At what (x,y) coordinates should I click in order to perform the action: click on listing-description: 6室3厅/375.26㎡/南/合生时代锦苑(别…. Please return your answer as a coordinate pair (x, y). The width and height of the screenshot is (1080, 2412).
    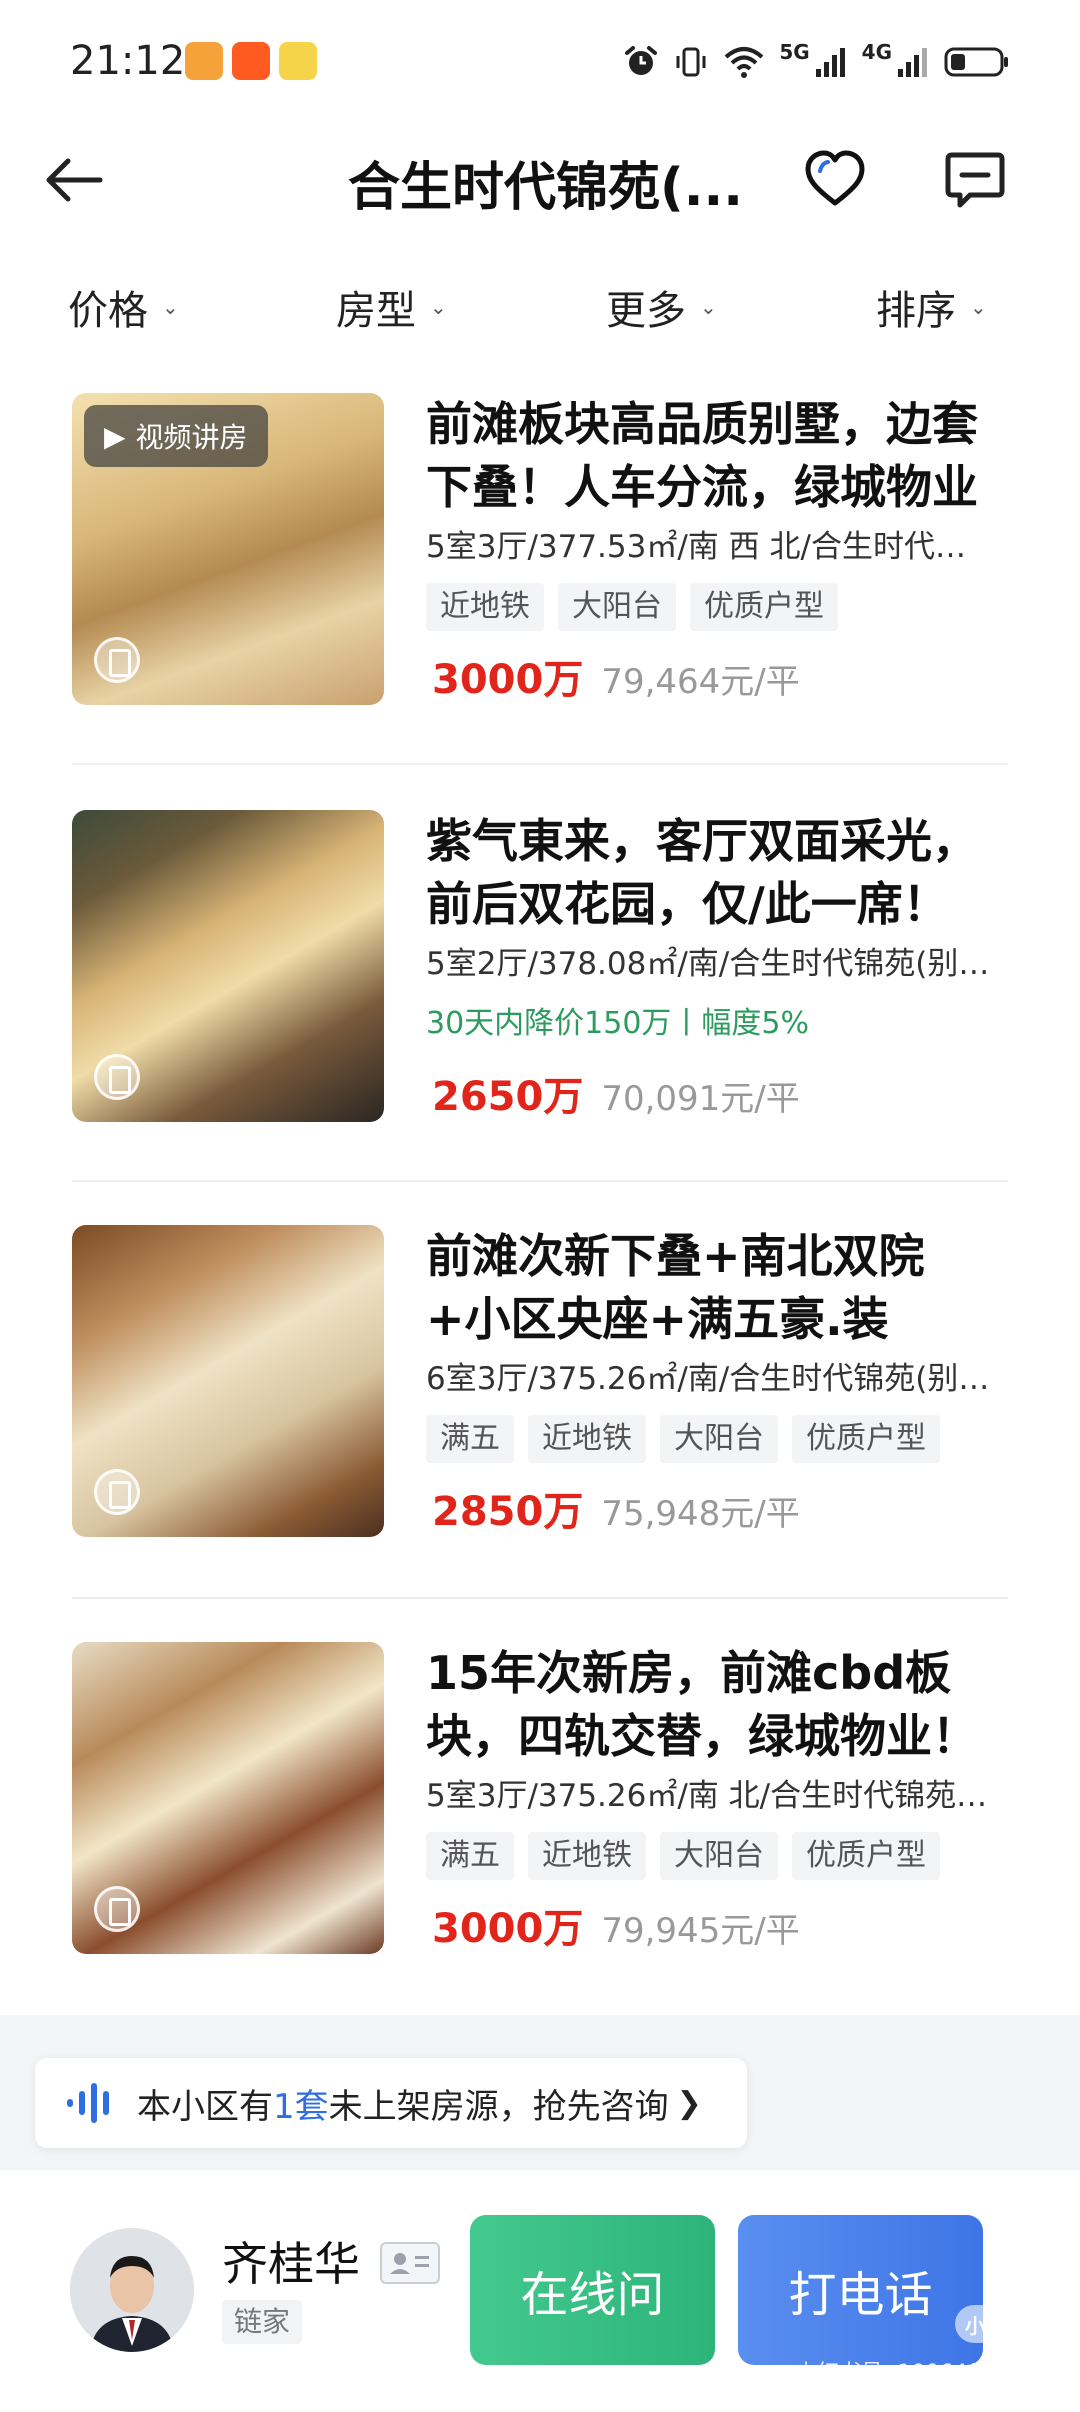
    Looking at the image, I should click on (708, 1379).